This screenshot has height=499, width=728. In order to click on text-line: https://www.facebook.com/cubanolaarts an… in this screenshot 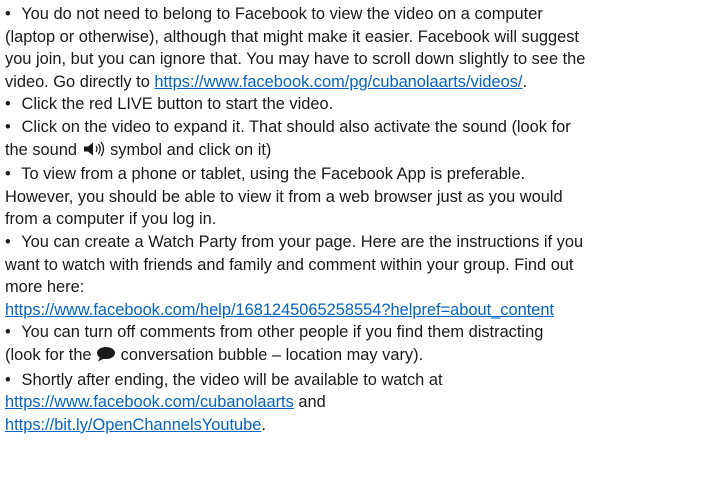, I will do `click(165, 402)`.